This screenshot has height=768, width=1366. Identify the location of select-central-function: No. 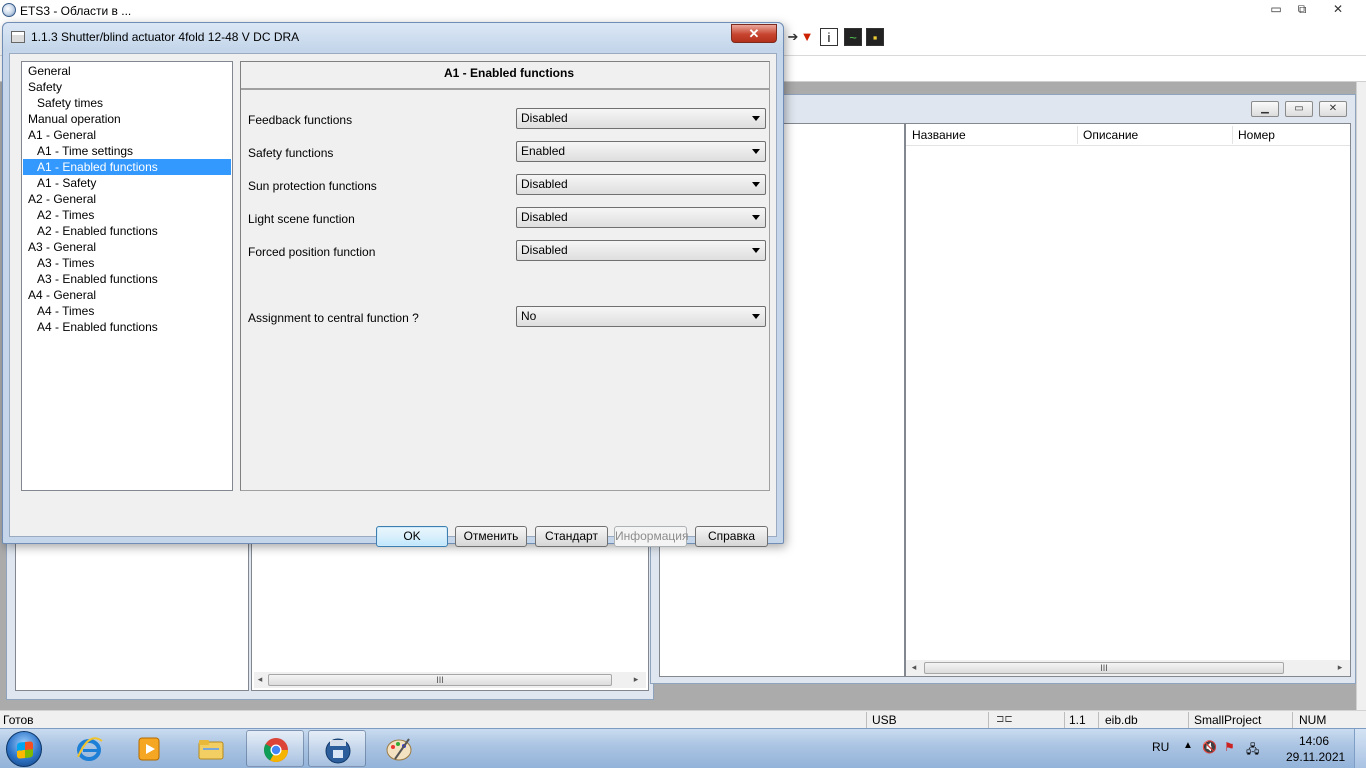
(641, 316).